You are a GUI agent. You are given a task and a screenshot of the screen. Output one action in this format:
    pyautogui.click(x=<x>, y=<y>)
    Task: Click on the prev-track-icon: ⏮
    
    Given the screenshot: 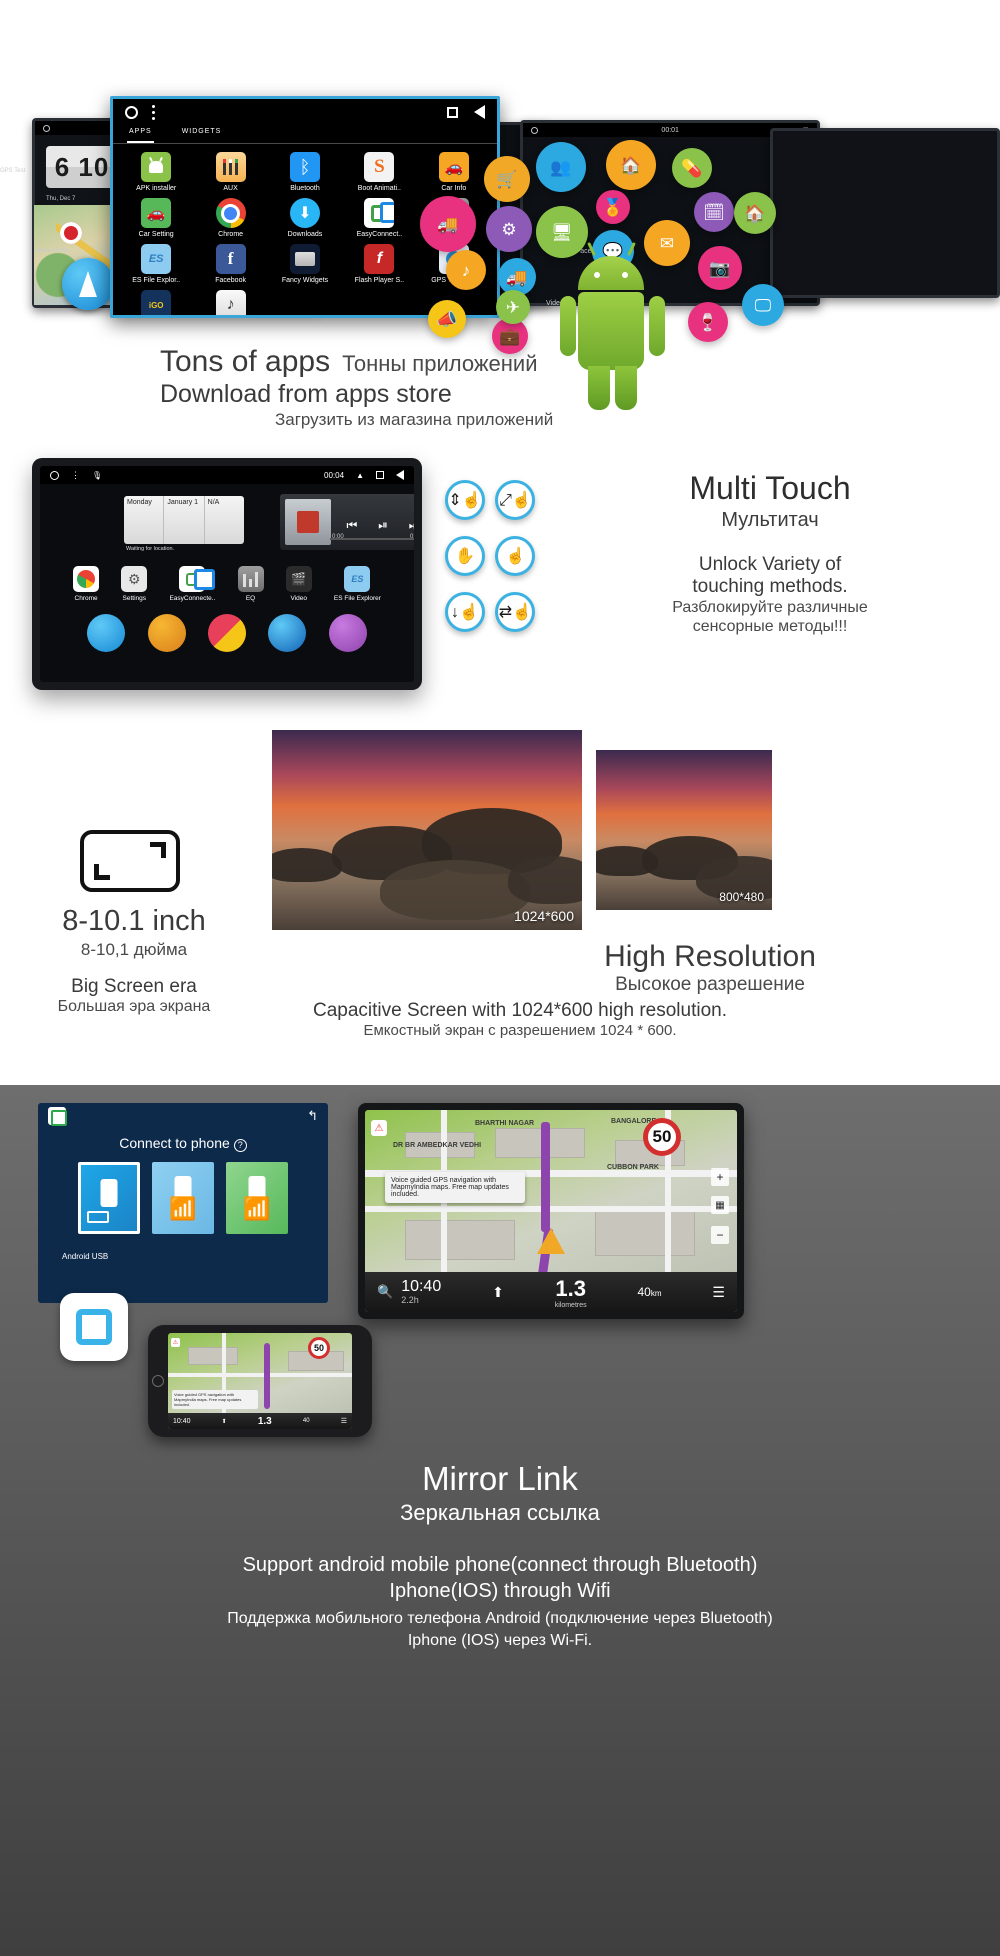 What is the action you would take?
    pyautogui.click(x=351, y=525)
    